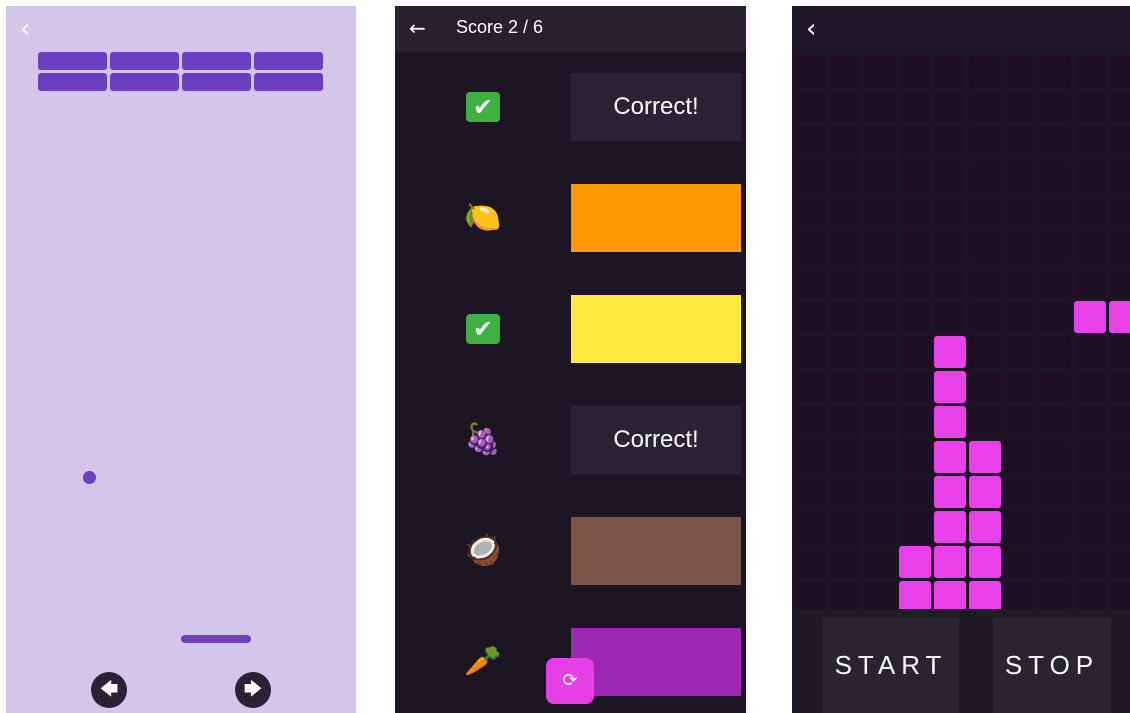 This screenshot has width=1130, height=713. Describe the element at coordinates (891, 665) in the screenshot. I see `start-button: START` at that location.